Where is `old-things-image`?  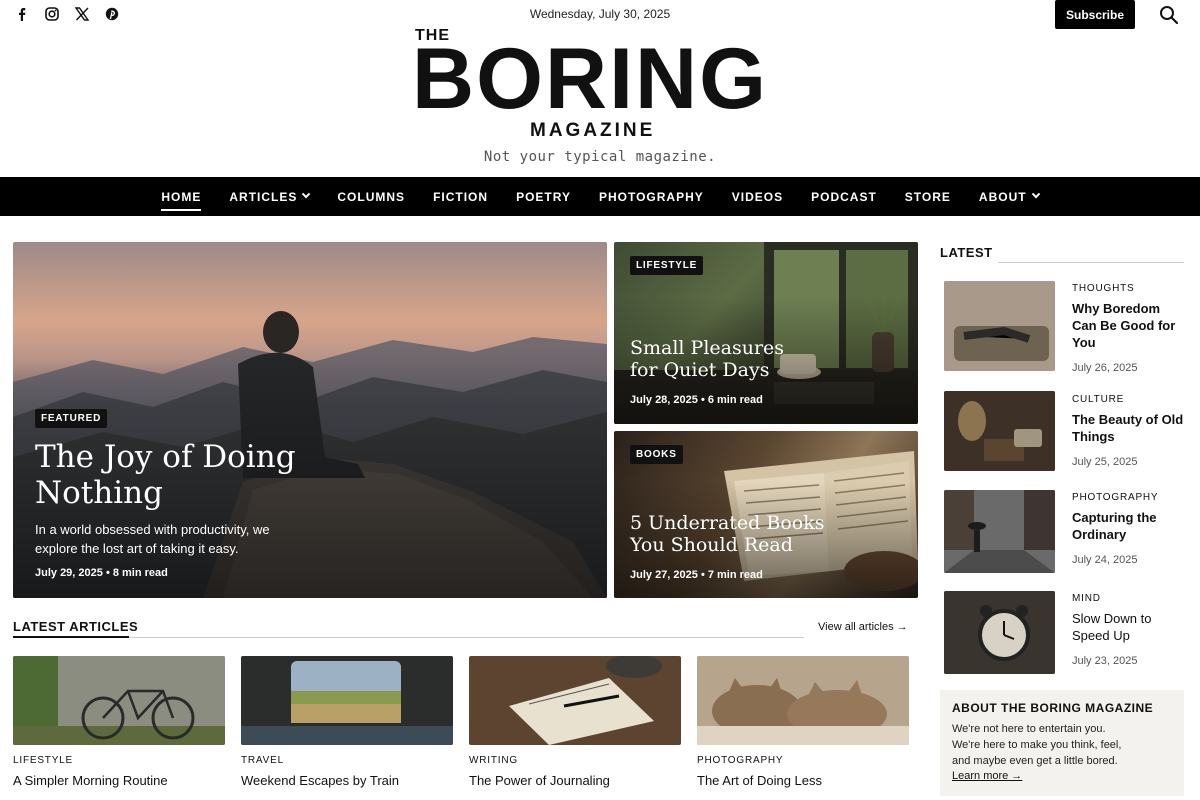 old-things-image is located at coordinates (999, 431).